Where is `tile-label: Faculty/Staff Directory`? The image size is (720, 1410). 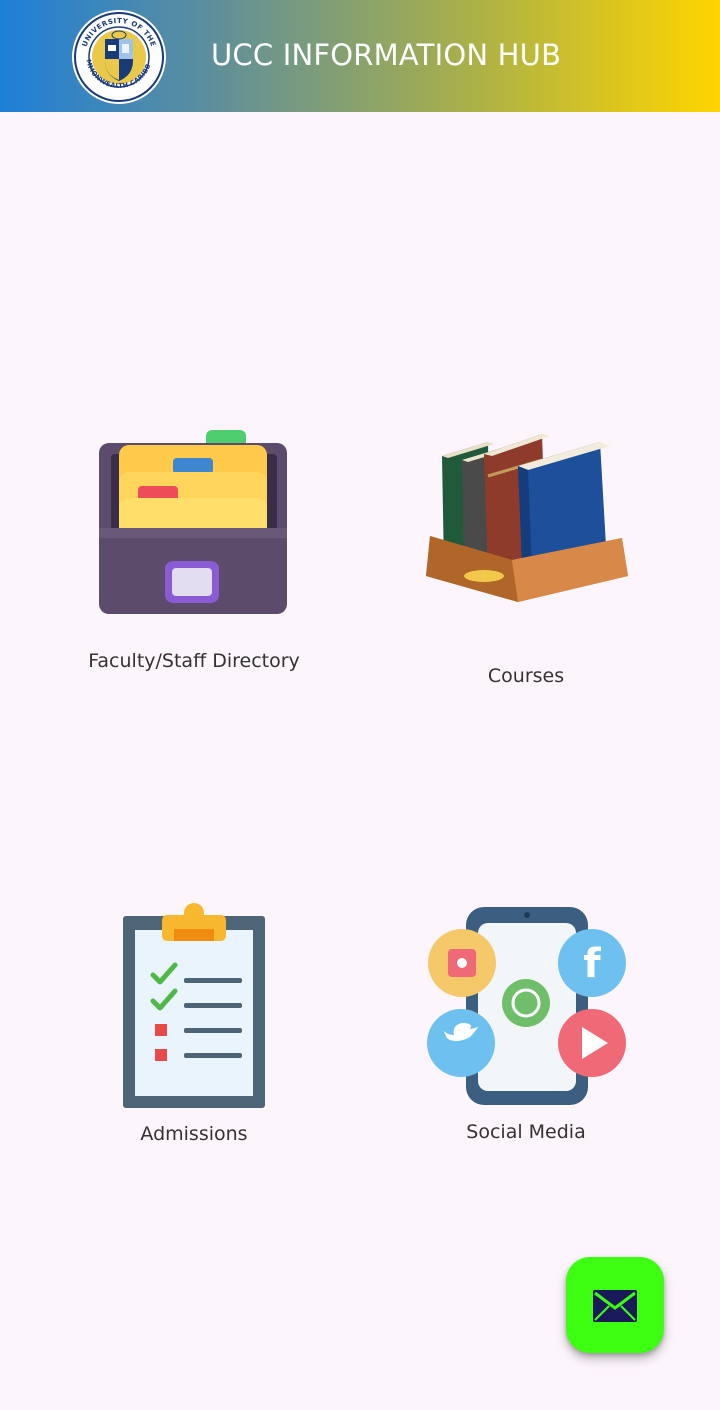 tile-label: Faculty/Staff Directory is located at coordinates (194, 661).